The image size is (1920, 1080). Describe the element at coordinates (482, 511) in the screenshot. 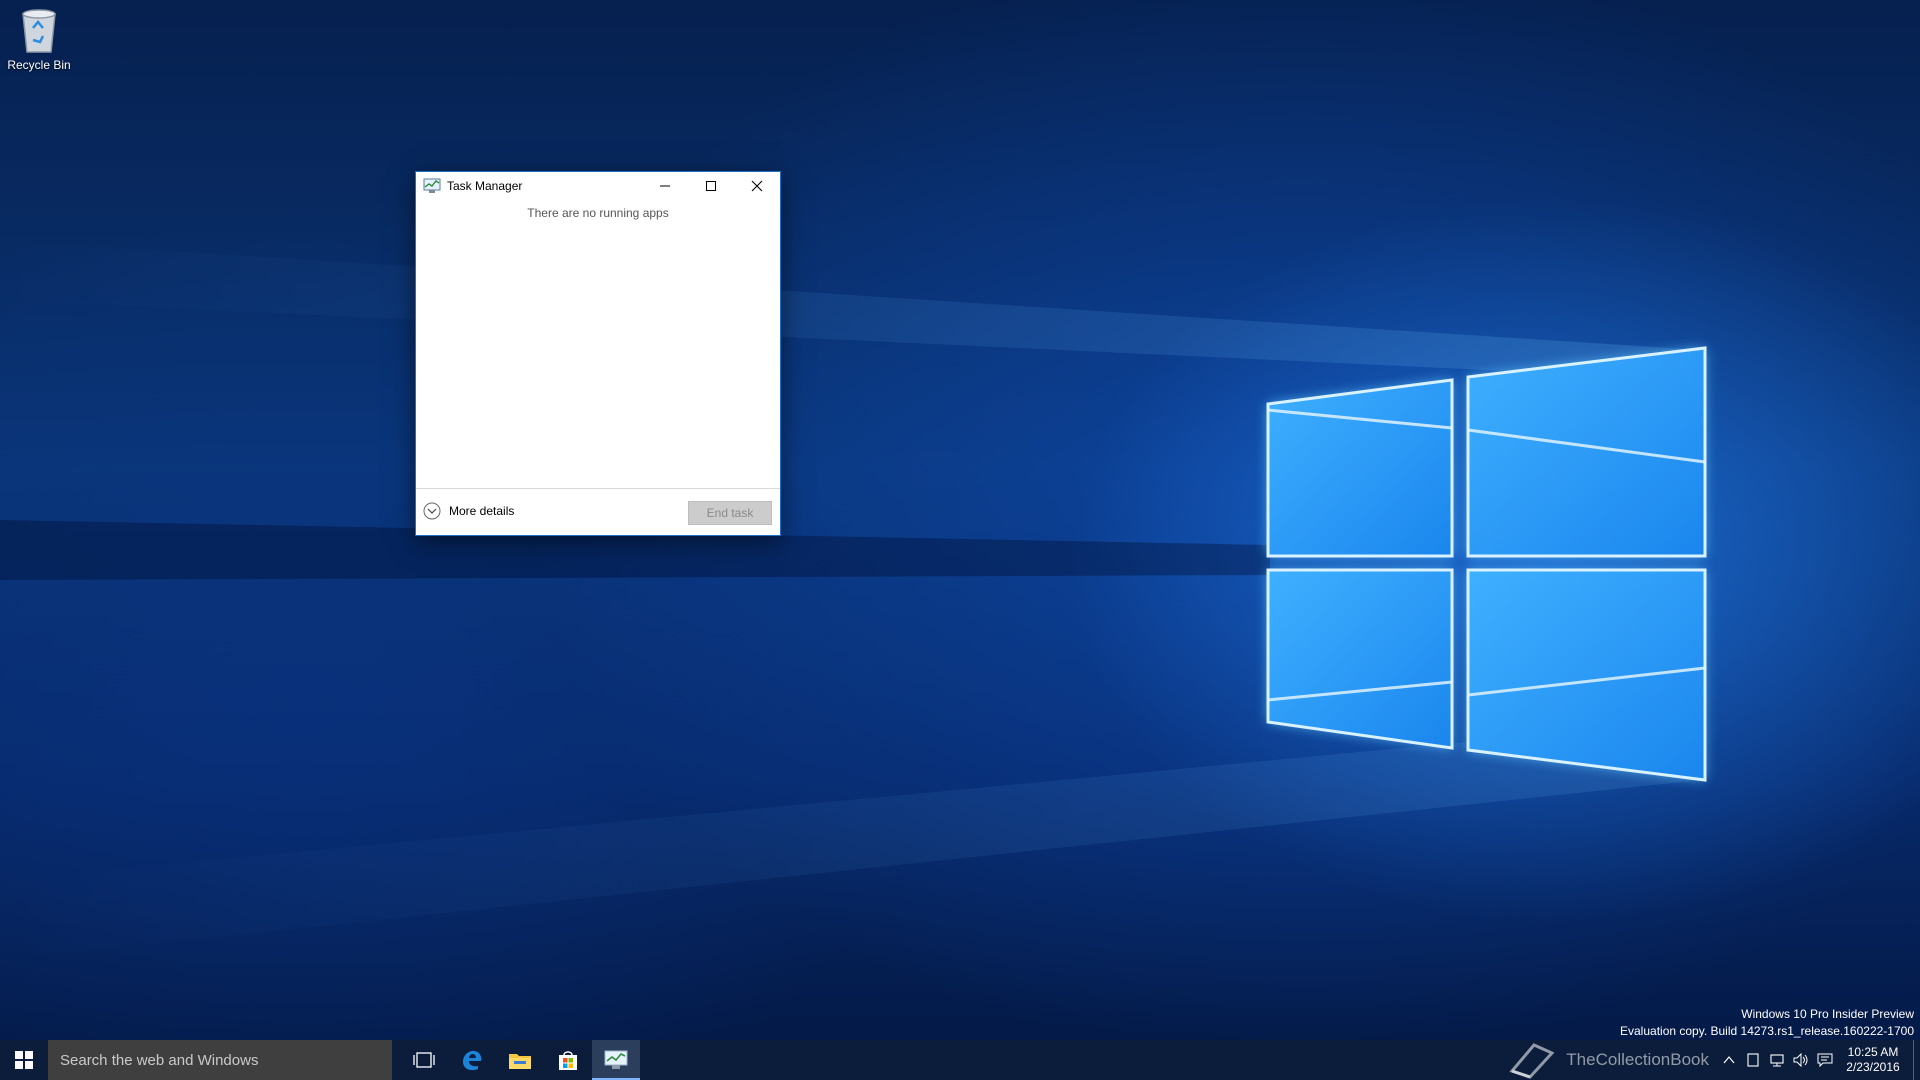

I see `more-details-label: More details` at that location.